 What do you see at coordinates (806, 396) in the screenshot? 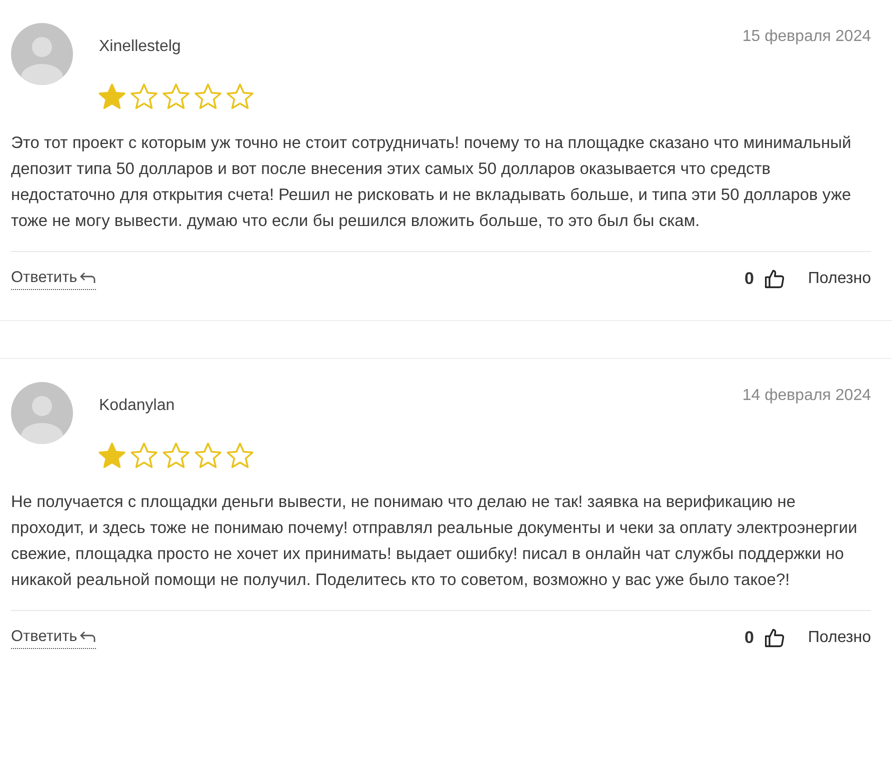
I see `review-date: 14 февраля 2024` at bounding box center [806, 396].